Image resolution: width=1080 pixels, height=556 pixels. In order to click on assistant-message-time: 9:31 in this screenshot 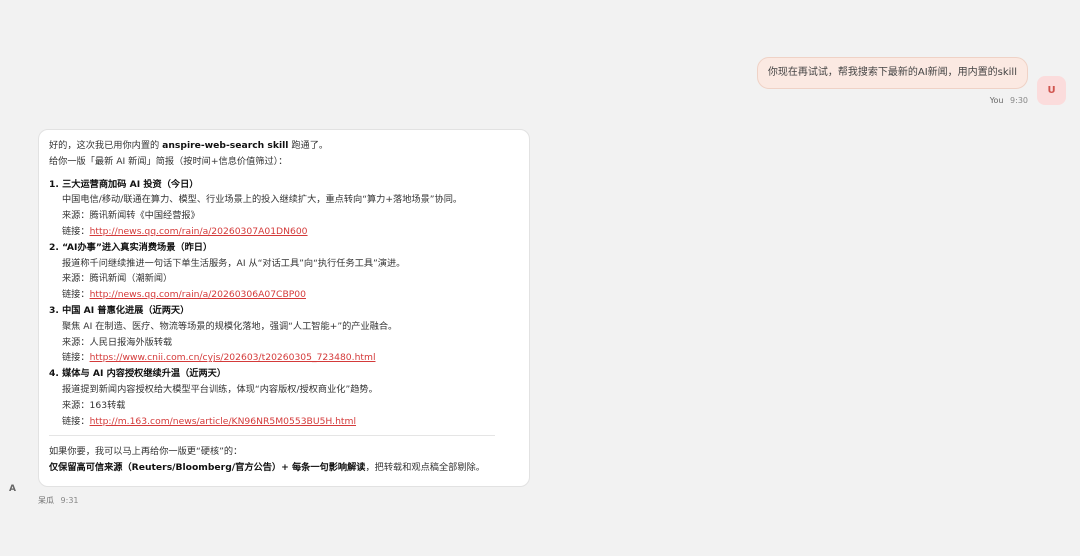, I will do `click(69, 500)`.